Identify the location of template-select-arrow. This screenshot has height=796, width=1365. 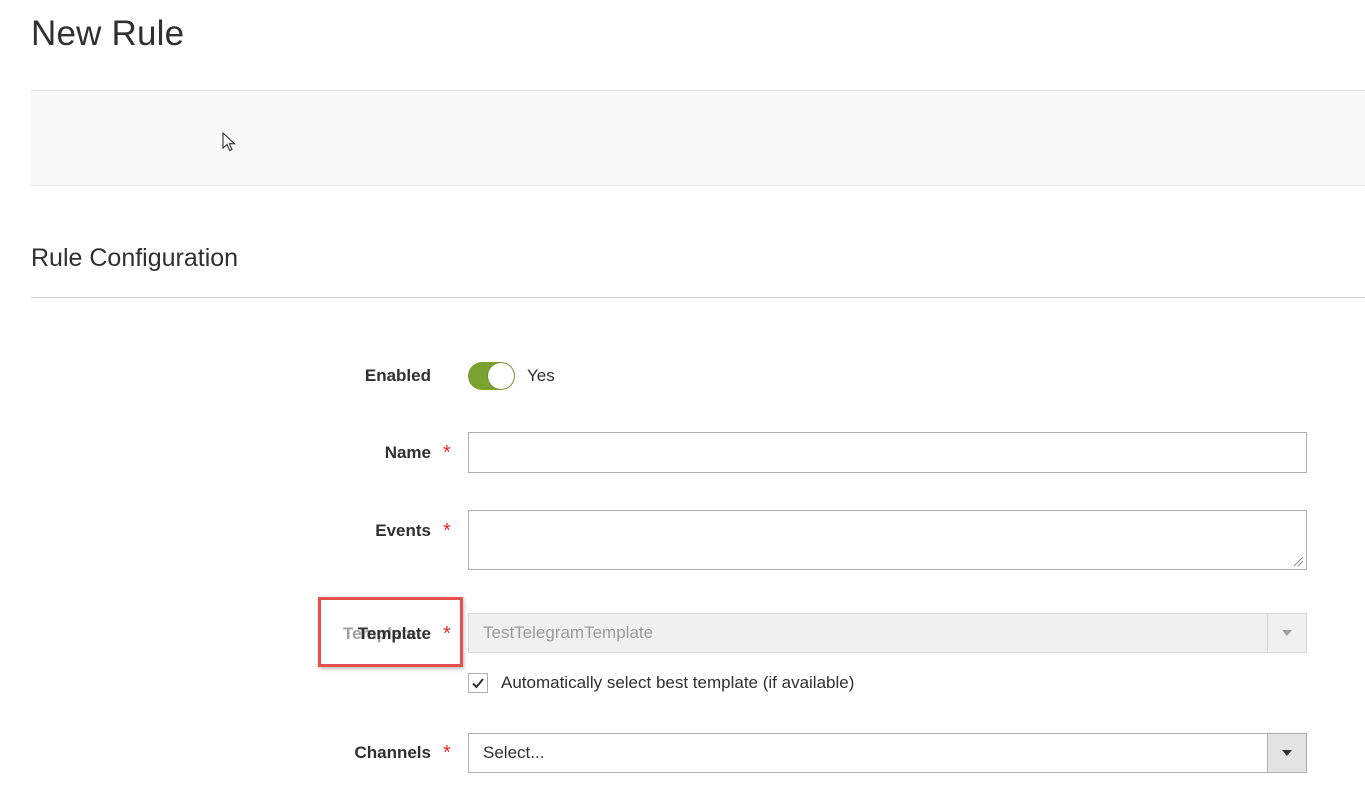
(1286, 633).